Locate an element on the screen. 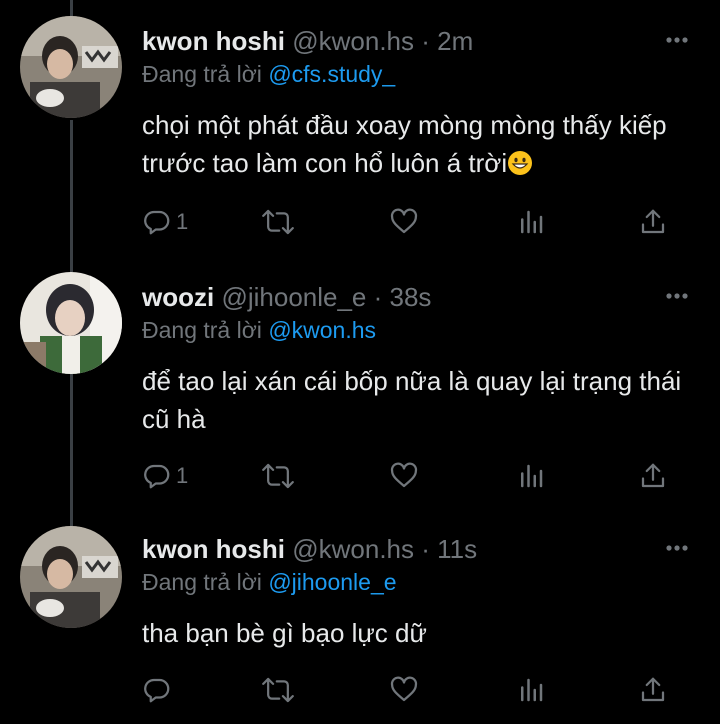  replying-to: Đang trả lời @cfs.study_ is located at coordinates (268, 74).